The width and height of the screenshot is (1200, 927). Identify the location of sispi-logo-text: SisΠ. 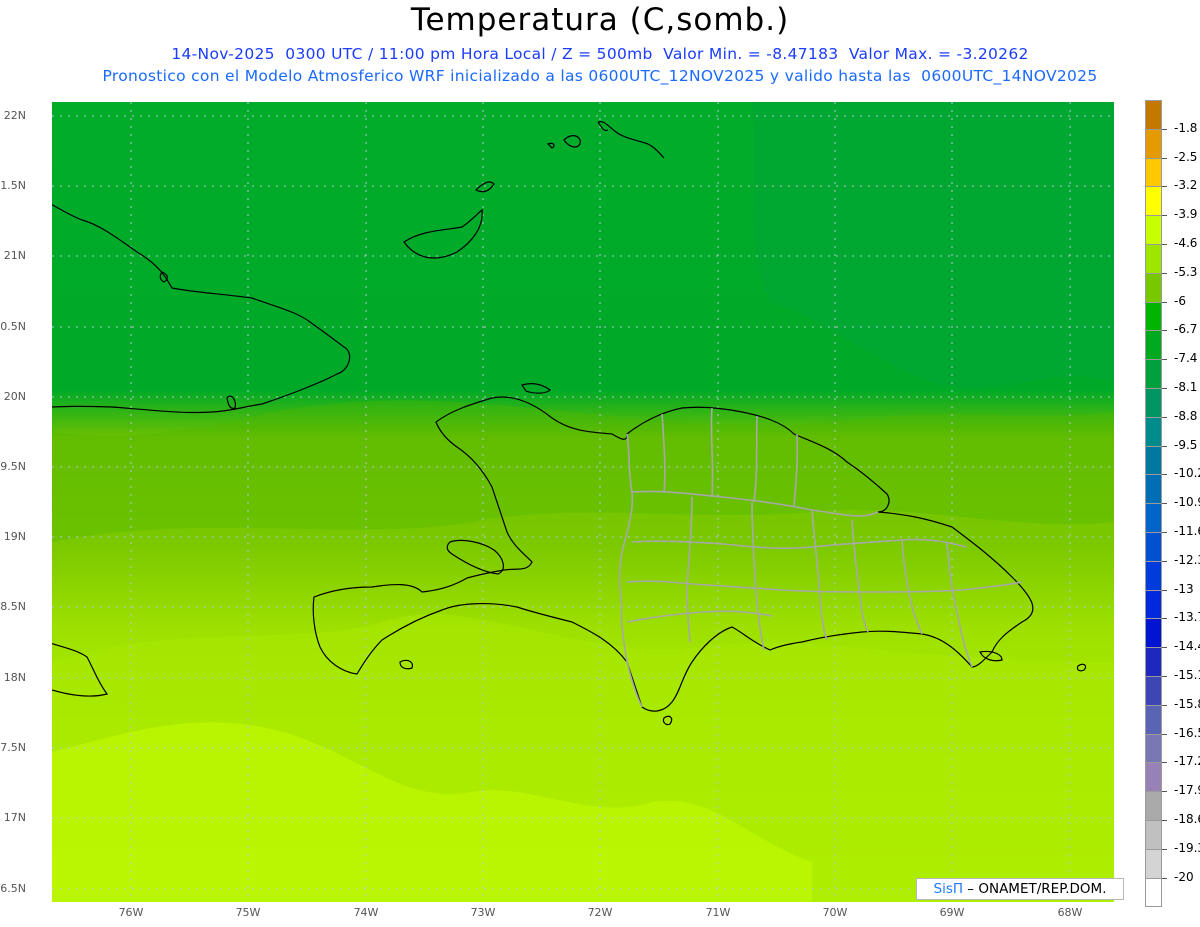
(948, 889).